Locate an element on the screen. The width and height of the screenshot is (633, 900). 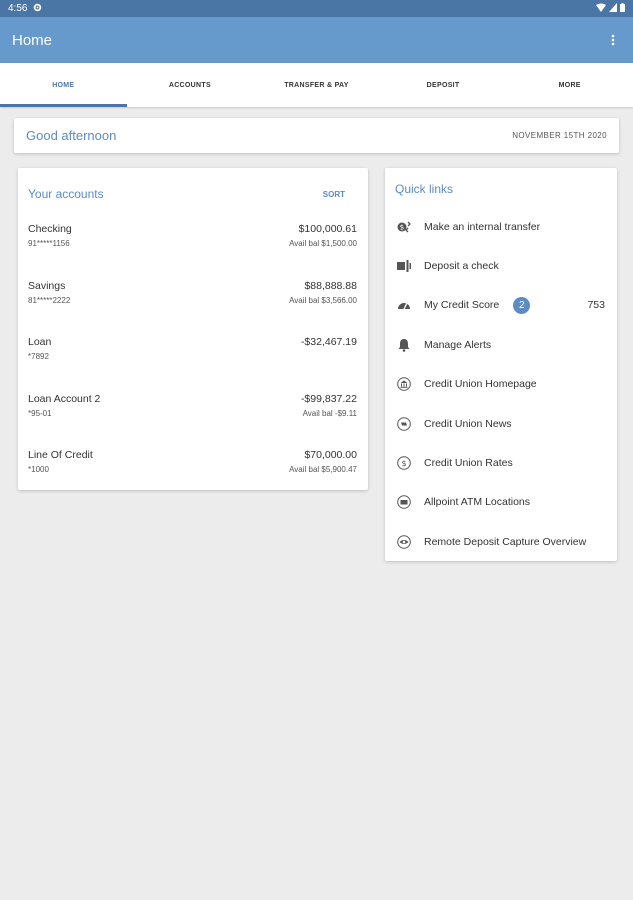
account-name: Loan is located at coordinates (40, 342).